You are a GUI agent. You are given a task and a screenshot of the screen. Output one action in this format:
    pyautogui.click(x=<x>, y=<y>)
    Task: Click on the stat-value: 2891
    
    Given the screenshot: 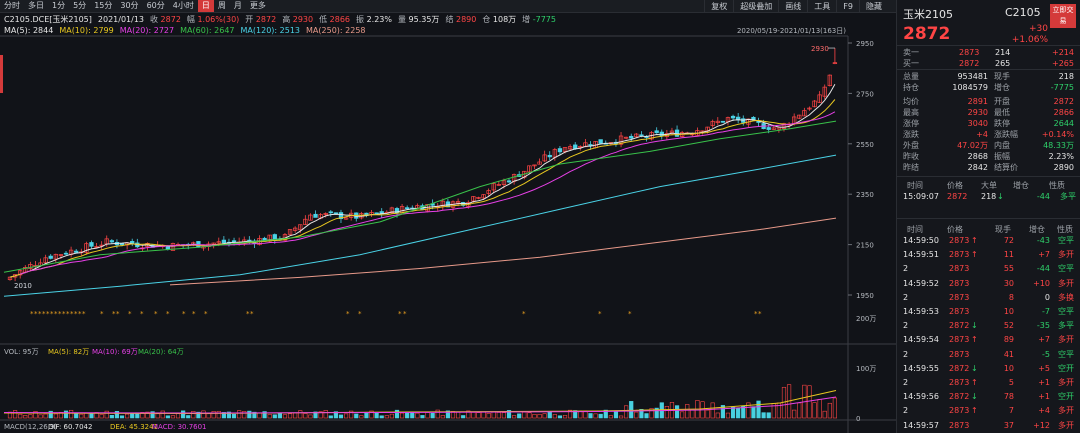 What is the action you would take?
    pyautogui.click(x=977, y=101)
    